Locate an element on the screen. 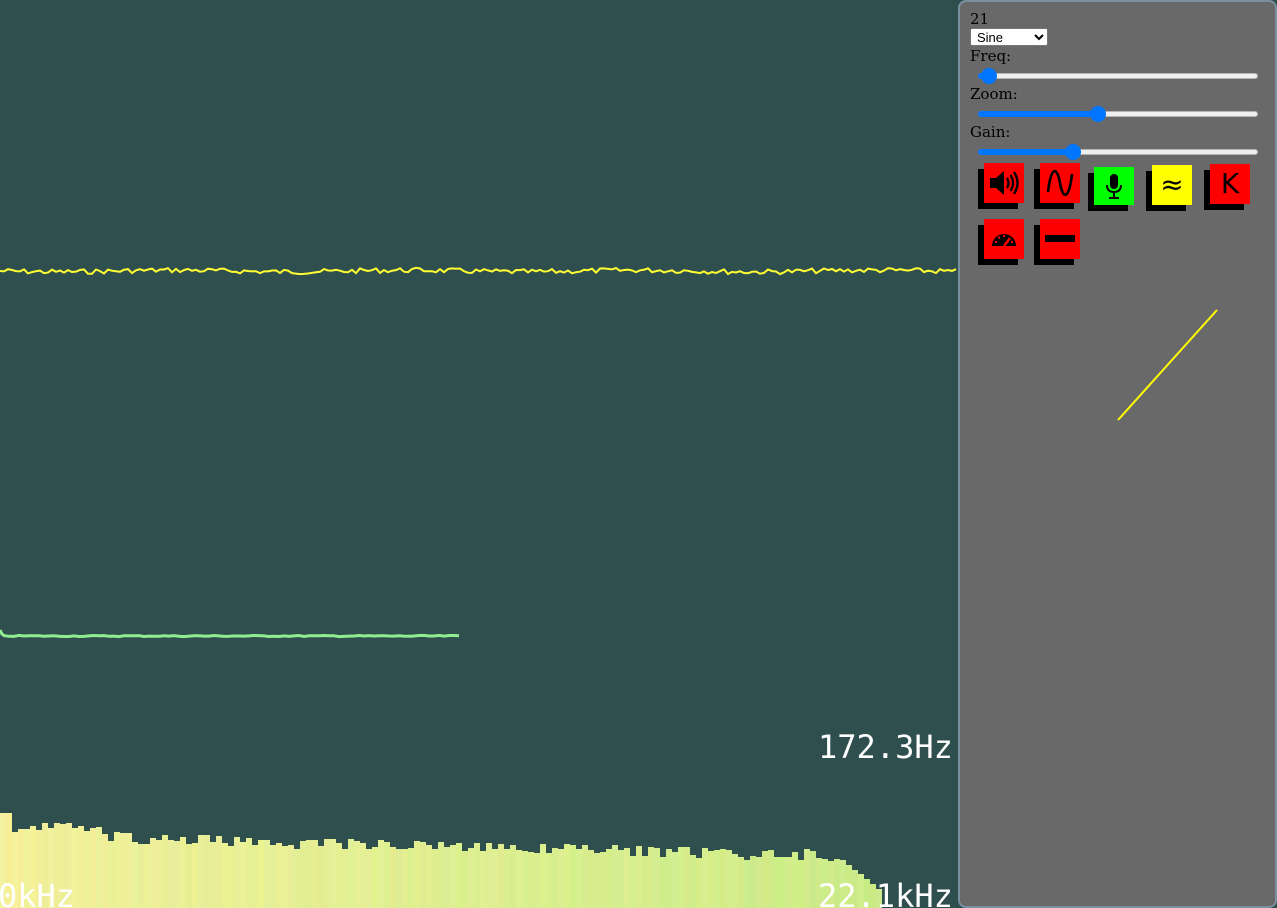 The image size is (1277, 908). speedometer-button is located at coordinates (1004, 239).